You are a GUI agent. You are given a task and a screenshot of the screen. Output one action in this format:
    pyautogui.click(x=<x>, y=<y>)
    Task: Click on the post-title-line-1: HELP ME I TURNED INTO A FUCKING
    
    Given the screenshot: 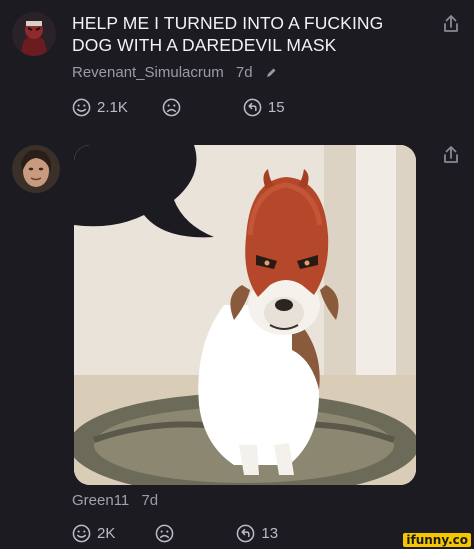 What is the action you would take?
    pyautogui.click(x=228, y=23)
    